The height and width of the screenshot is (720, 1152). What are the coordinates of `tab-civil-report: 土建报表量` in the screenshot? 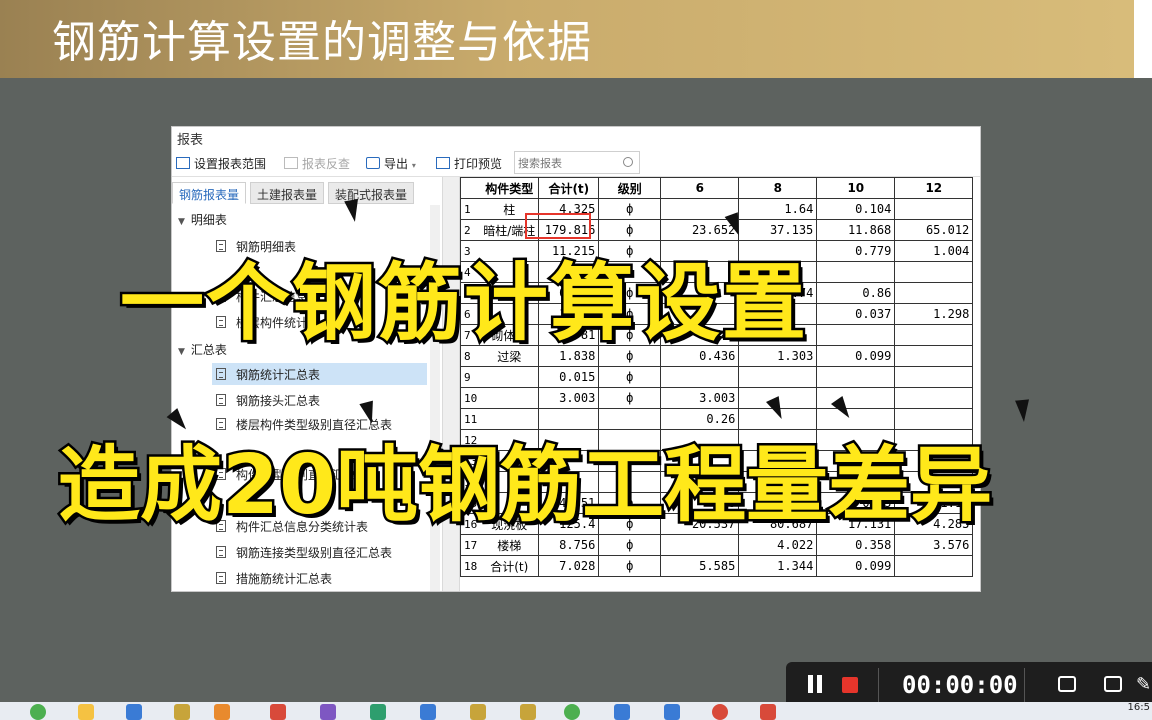 It's located at (287, 193).